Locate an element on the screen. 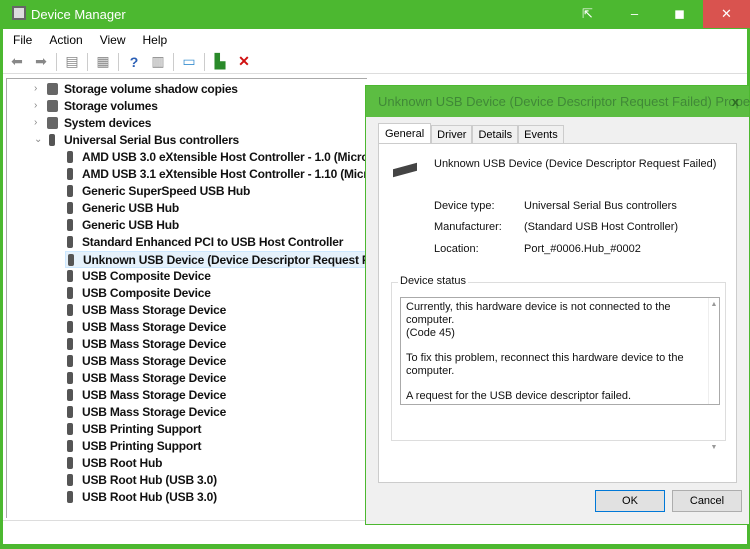 This screenshot has height=549, width=750. maximize-button: ◼ is located at coordinates (679, 14).